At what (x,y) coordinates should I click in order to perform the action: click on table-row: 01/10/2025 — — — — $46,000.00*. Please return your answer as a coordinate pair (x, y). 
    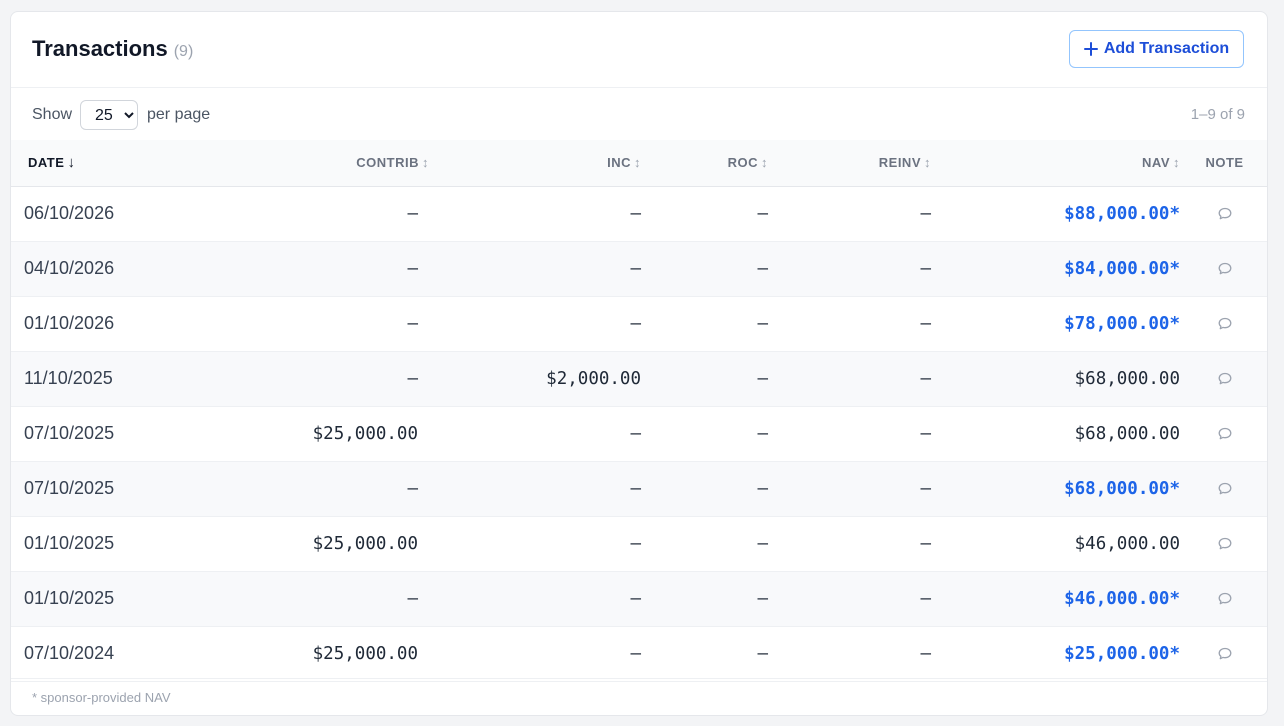
    Looking at the image, I should click on (639, 598).